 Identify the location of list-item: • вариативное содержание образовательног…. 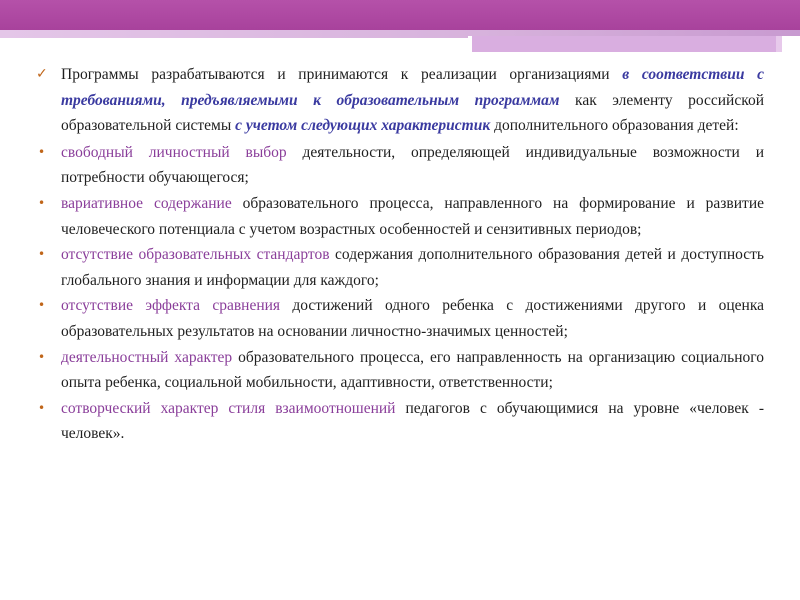
(400, 216).